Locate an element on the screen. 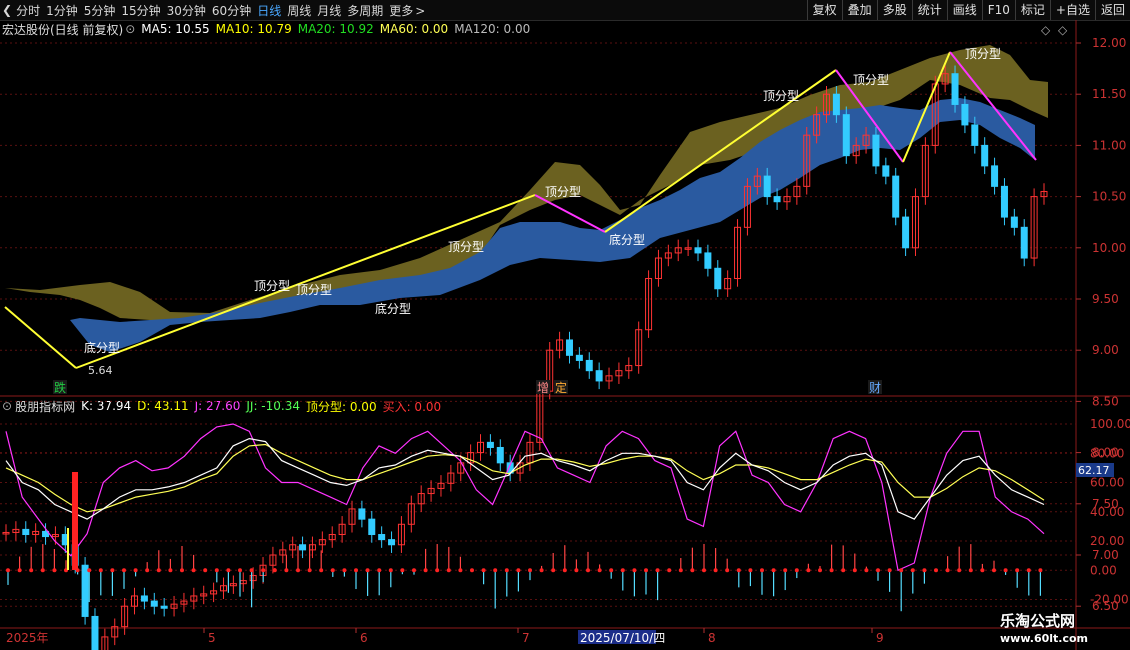 The width and height of the screenshot is (1130, 650). chevron-left-icon: ❮ is located at coordinates (7, 10).